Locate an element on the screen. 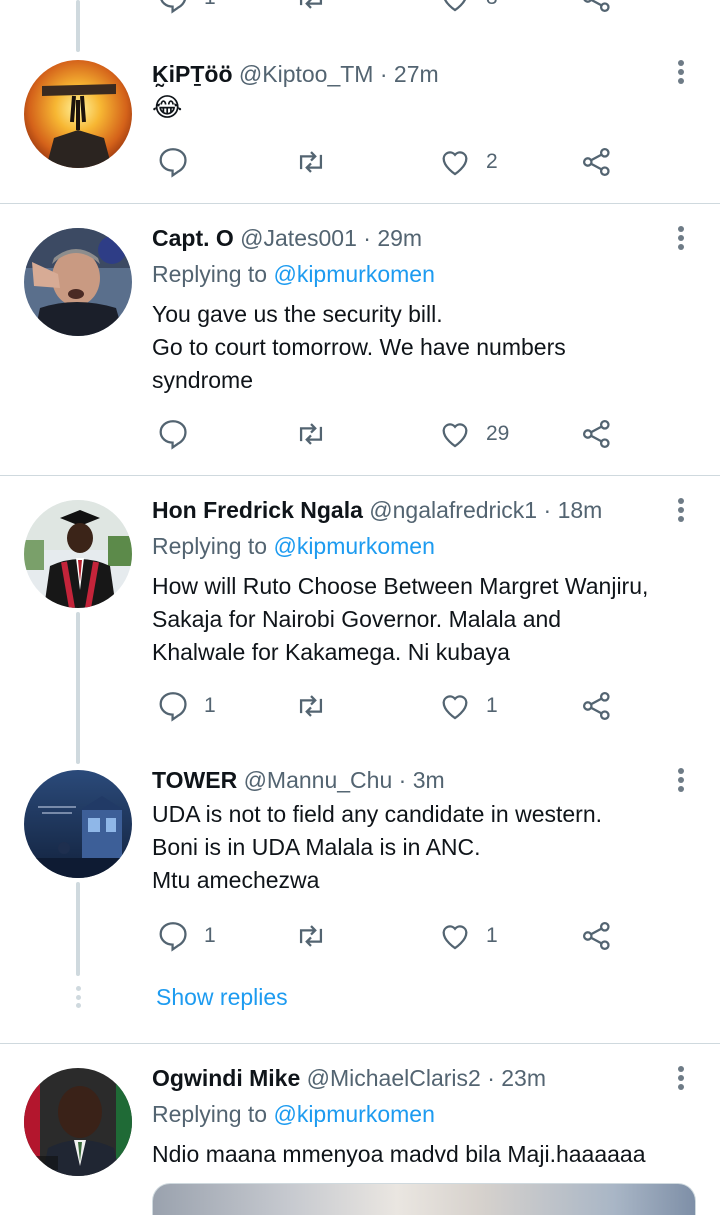 The image size is (720, 1215). display-name: Ogwindi Mike is located at coordinates (226, 1078).